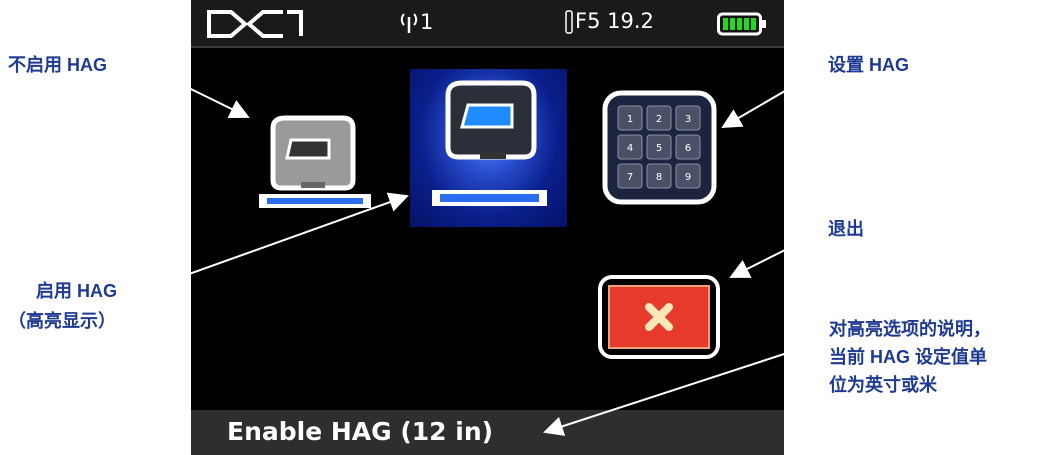  I want to click on callout-disable-hag: 不启用 HAG, so click(57, 65).